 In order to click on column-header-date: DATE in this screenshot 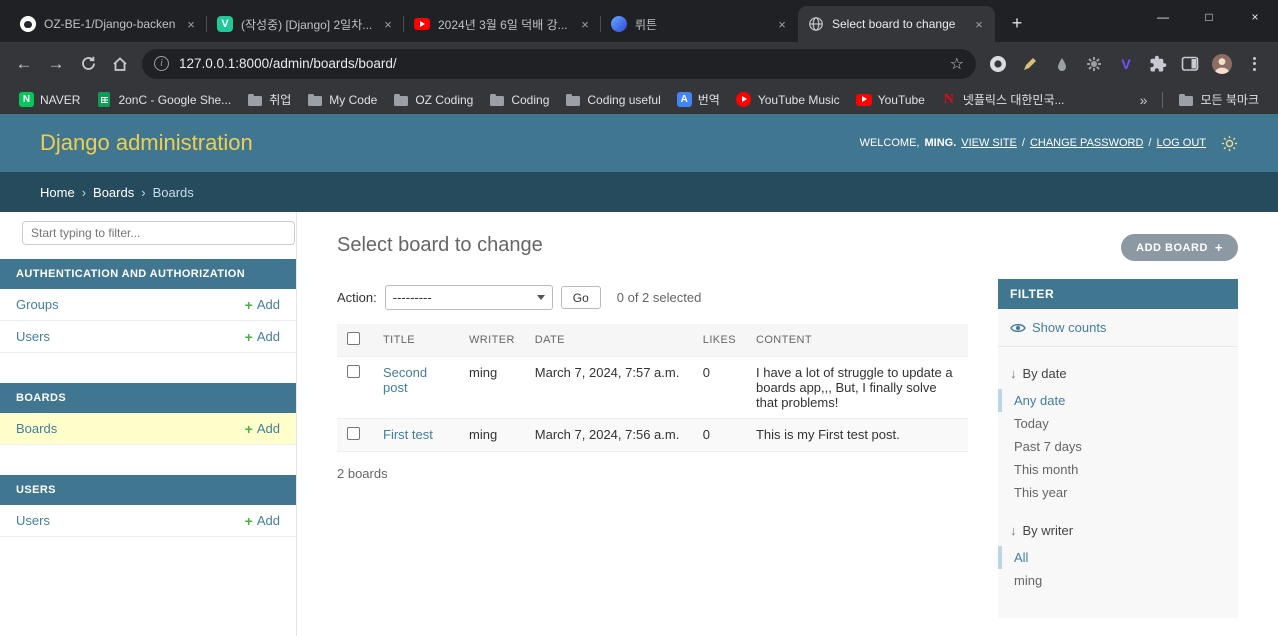, I will do `click(608, 340)`.